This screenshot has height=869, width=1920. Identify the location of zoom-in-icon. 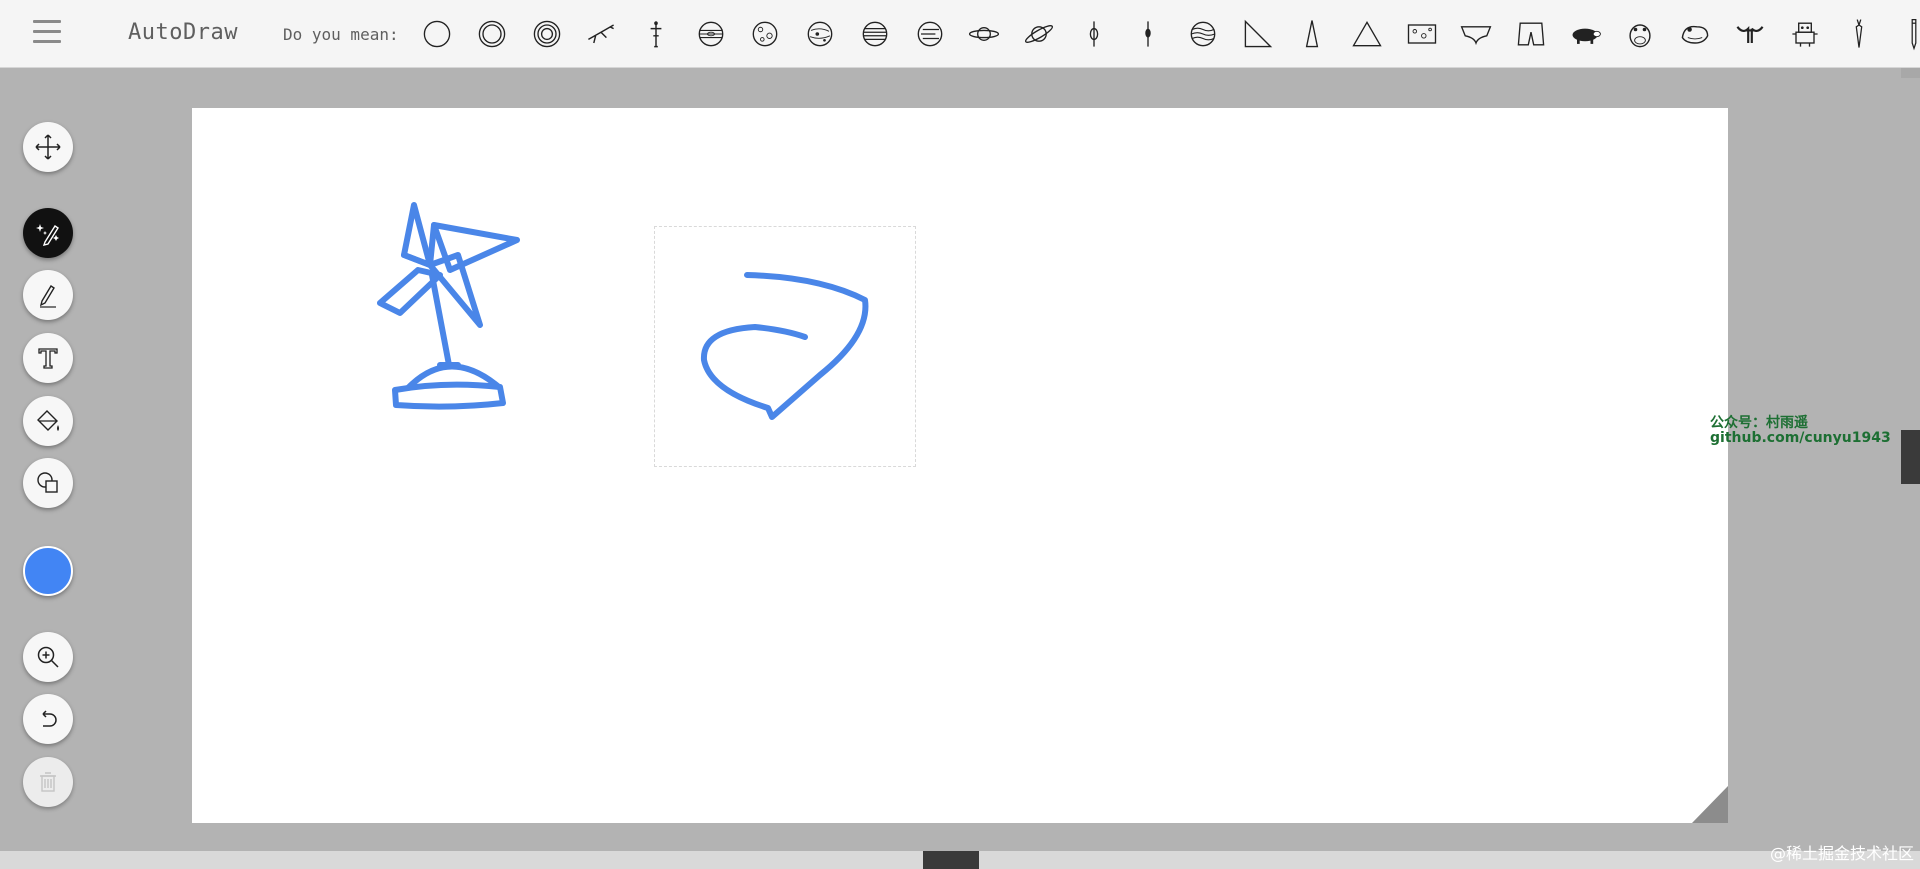
(48, 657).